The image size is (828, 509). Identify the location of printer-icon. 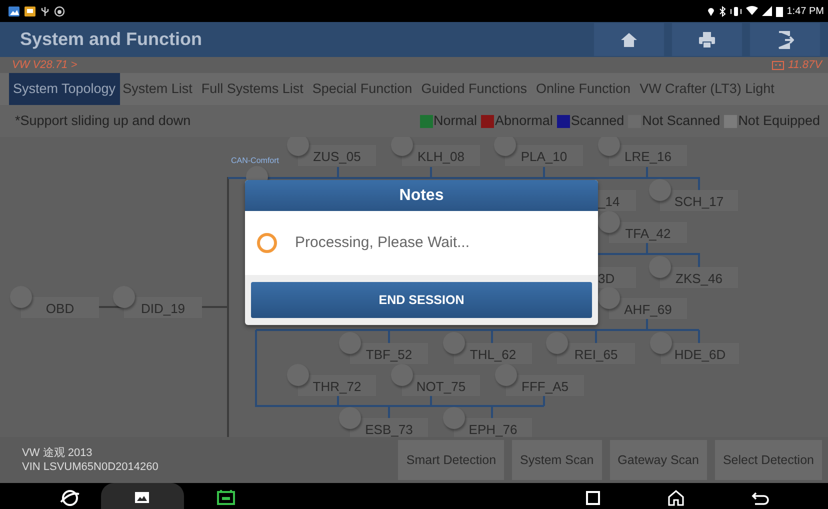
(707, 39).